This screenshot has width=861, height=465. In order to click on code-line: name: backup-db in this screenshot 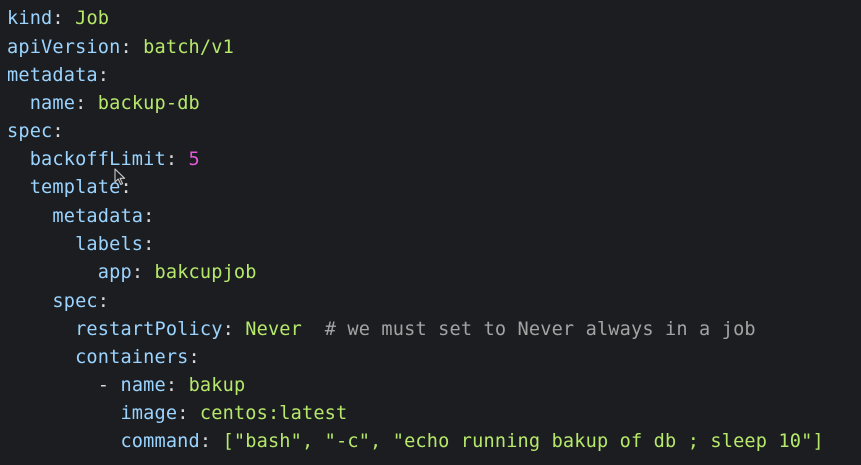, I will do `click(103, 104)`.